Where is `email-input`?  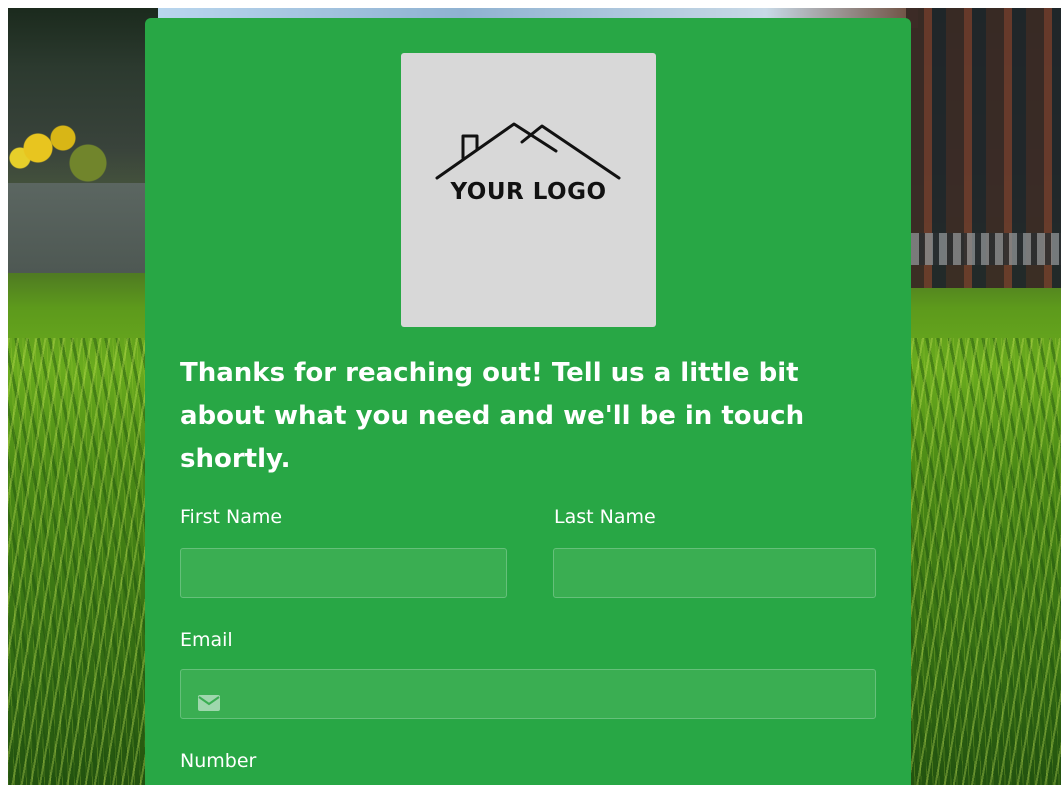
email-input is located at coordinates (528, 694).